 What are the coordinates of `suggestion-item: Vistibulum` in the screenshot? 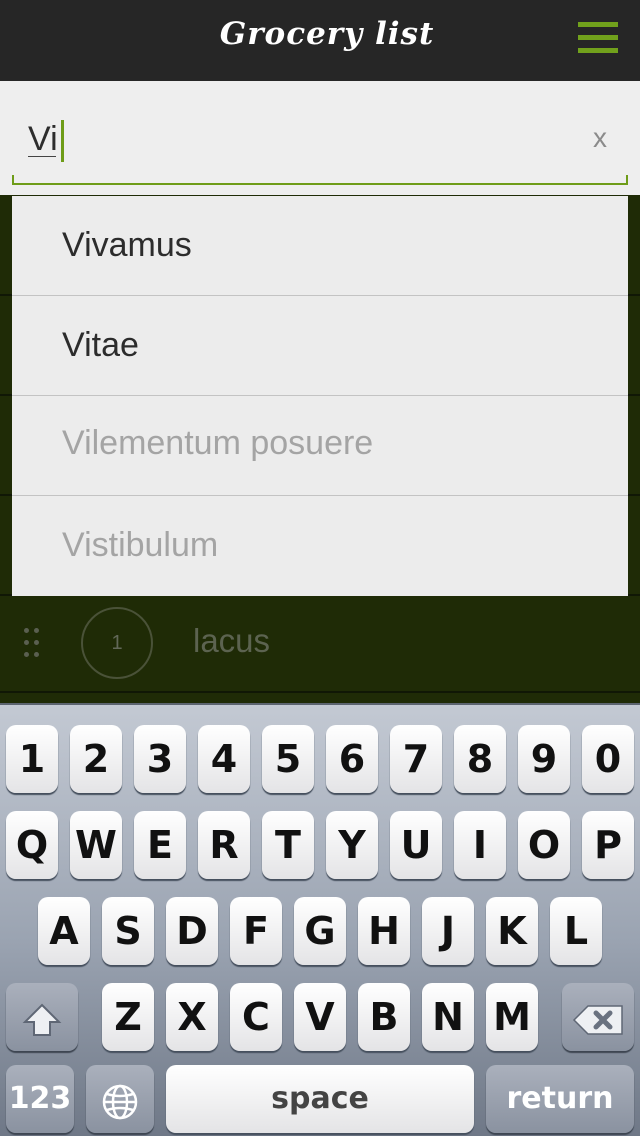 It's located at (320, 546).